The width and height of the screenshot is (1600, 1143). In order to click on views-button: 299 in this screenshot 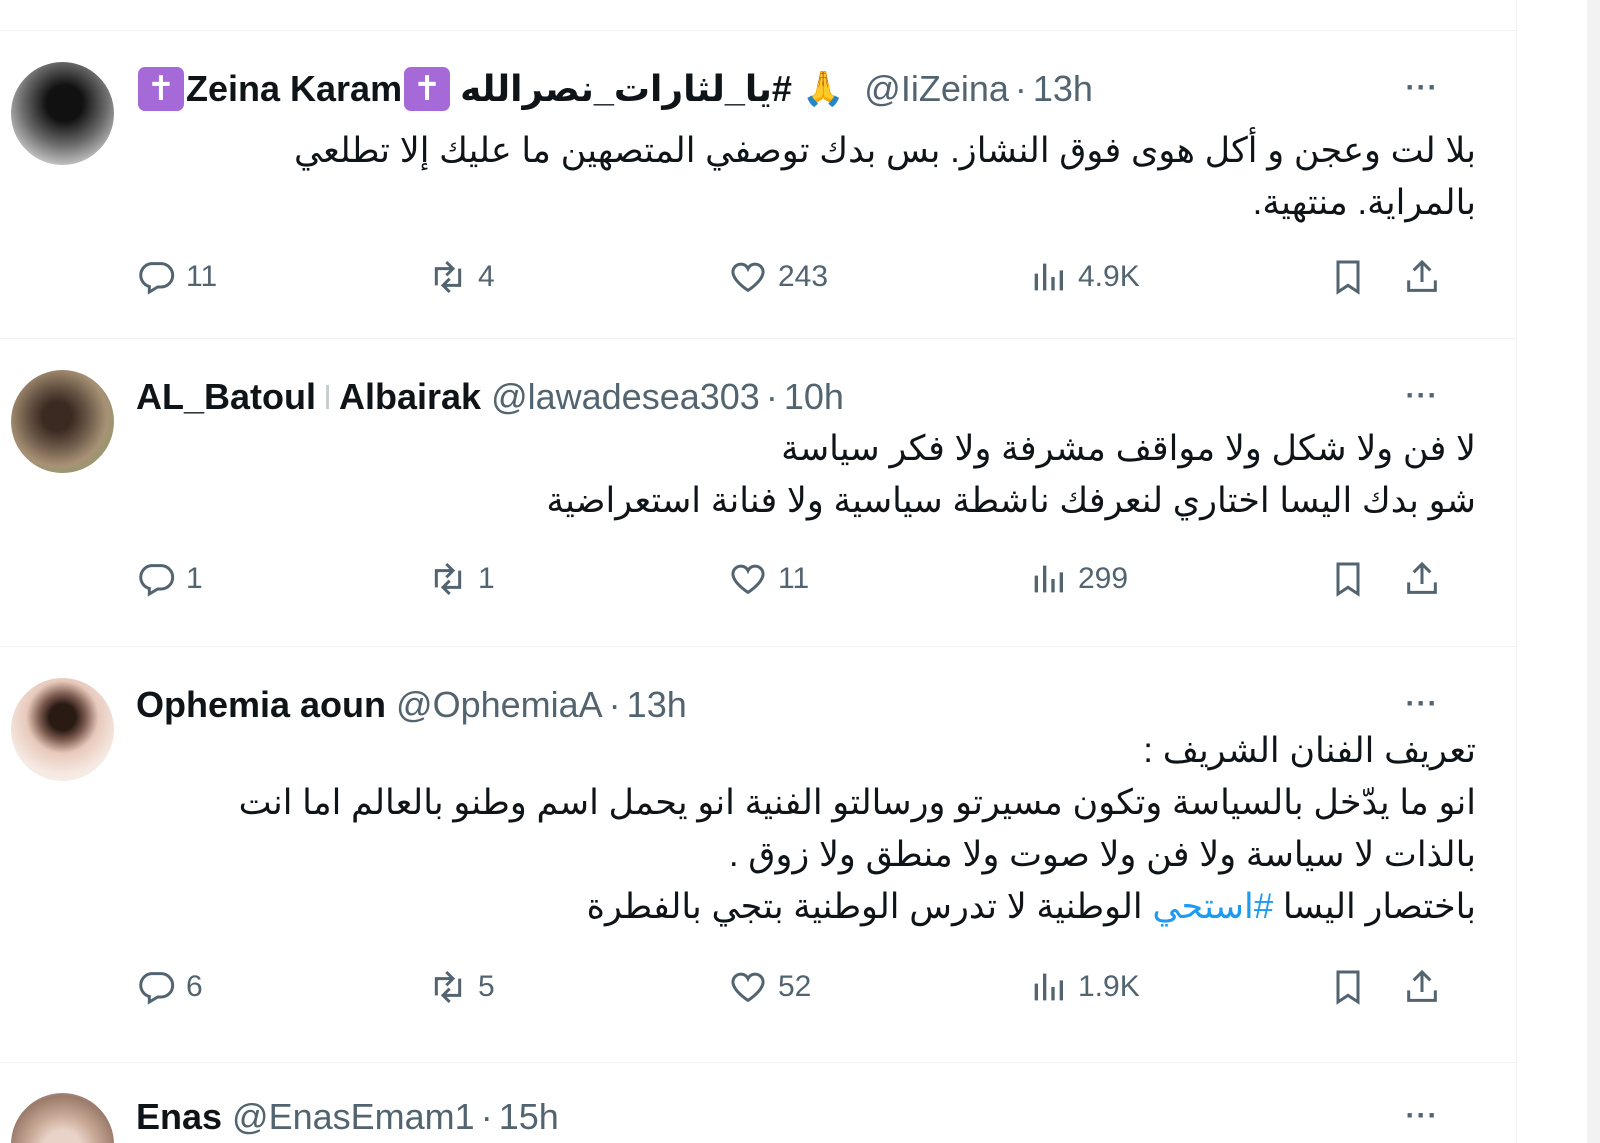, I will do `click(1078, 579)`.